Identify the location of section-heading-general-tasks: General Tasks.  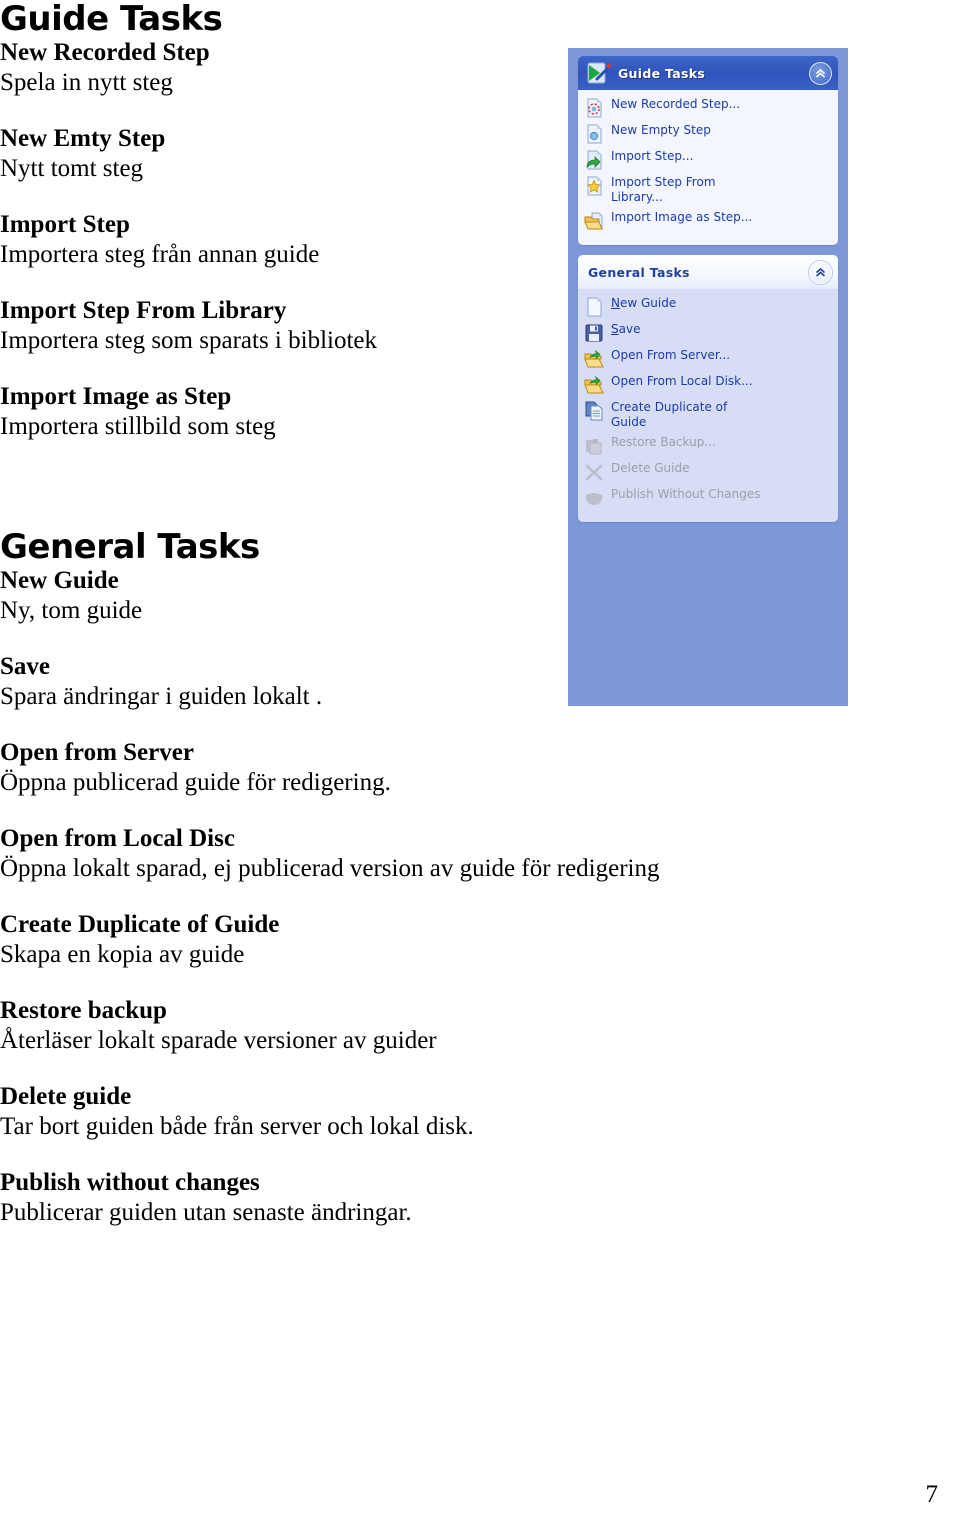
(130, 547).